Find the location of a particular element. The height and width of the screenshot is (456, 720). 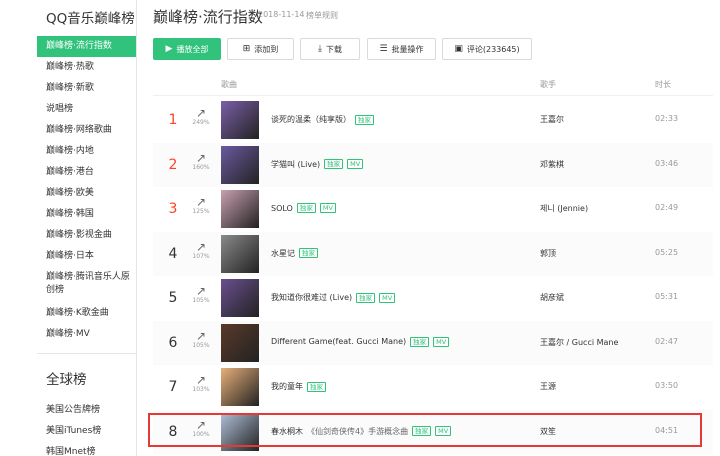

singer-name: 胡彦斌 is located at coordinates (552, 297).